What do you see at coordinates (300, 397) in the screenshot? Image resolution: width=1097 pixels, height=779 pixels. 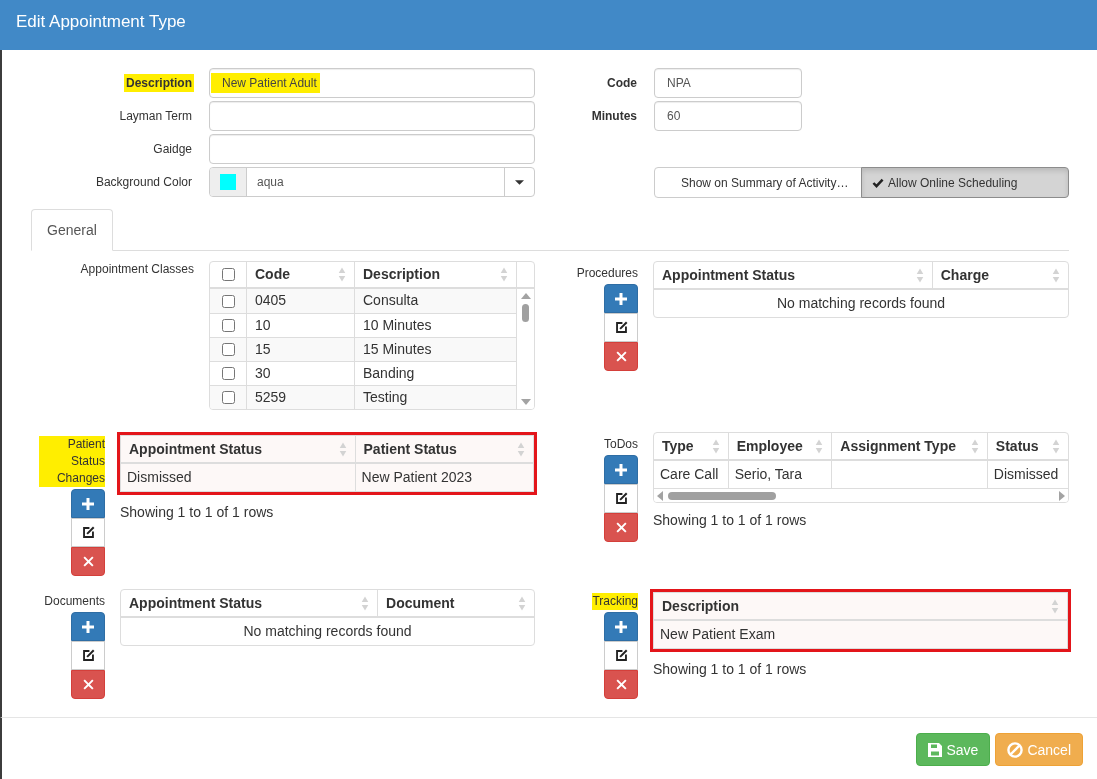 I see `table-cell: 5259` at bounding box center [300, 397].